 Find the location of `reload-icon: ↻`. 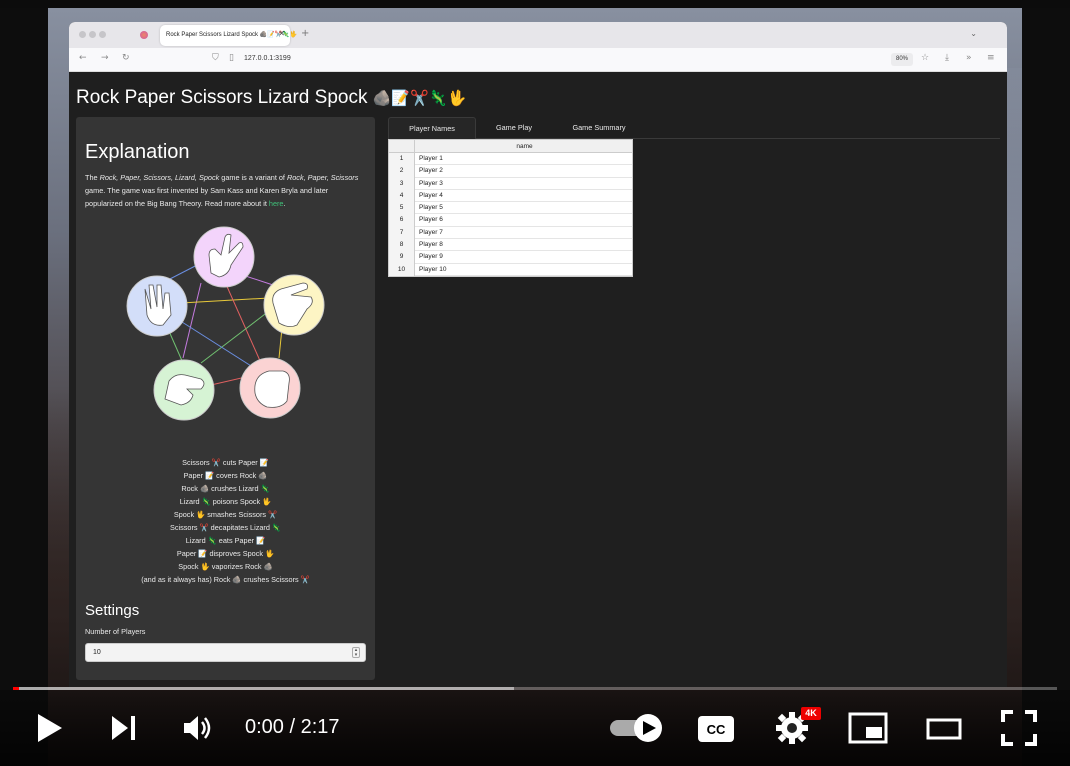

reload-icon: ↻ is located at coordinates (126, 58).